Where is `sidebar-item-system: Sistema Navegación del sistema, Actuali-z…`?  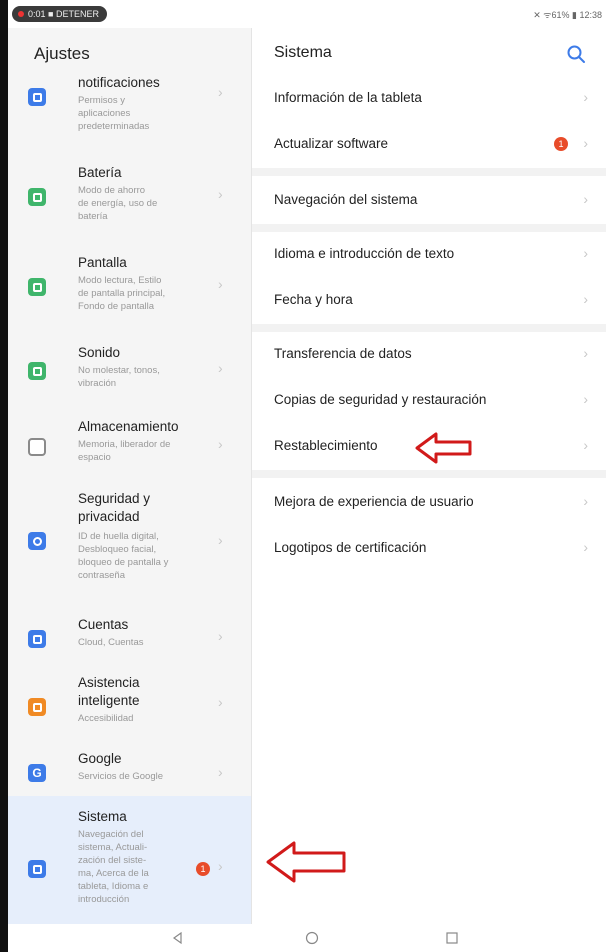 sidebar-item-system: Sistema Navegación del sistema, Actuali-z… is located at coordinates (129, 860).